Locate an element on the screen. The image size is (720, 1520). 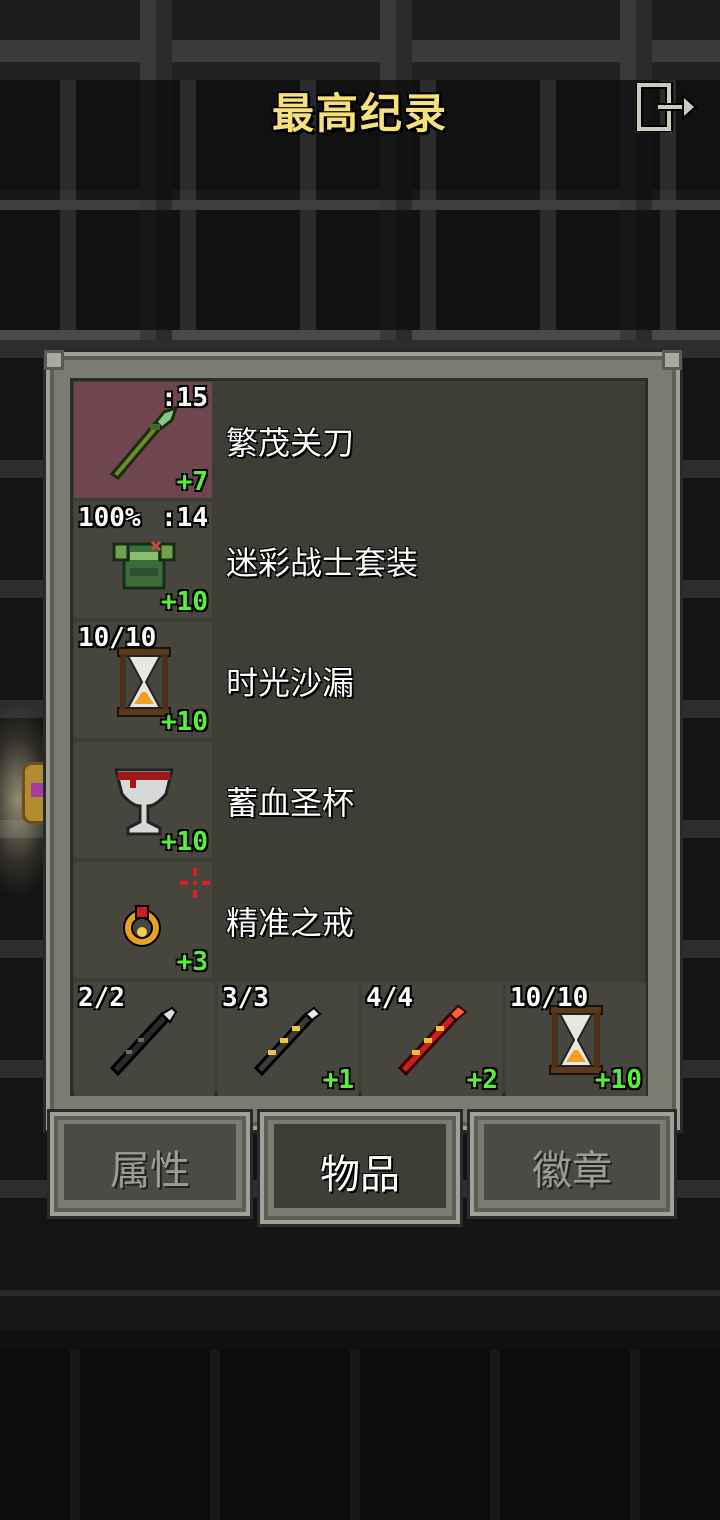
gold-wand-icon is located at coordinates (287, 1041).